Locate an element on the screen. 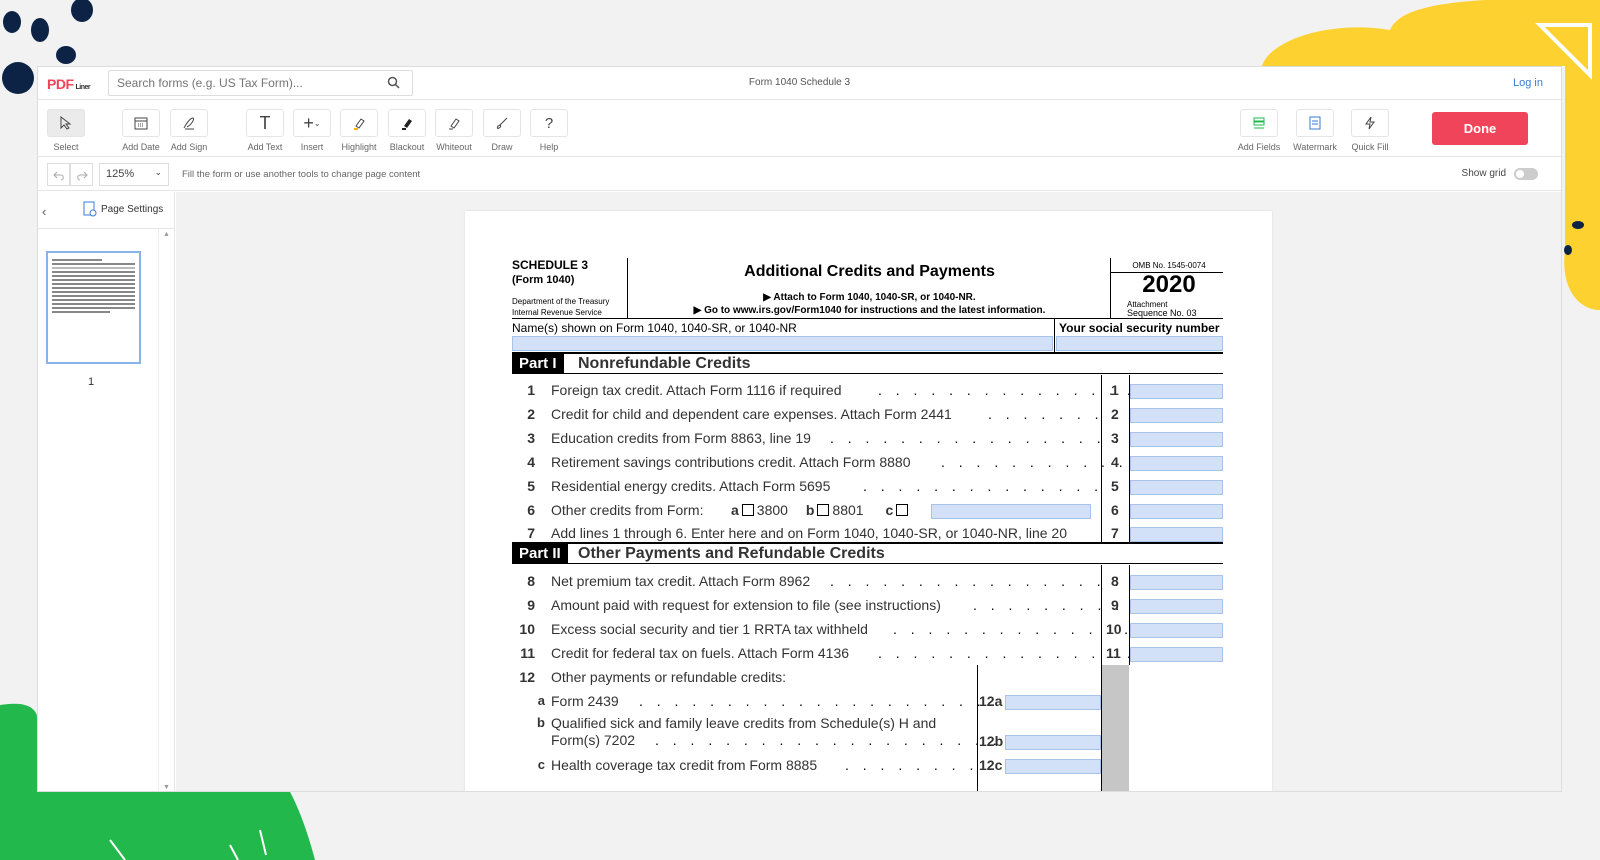 The height and width of the screenshot is (860, 1600). page-settings-button: Page Settings is located at coordinates (132, 209).